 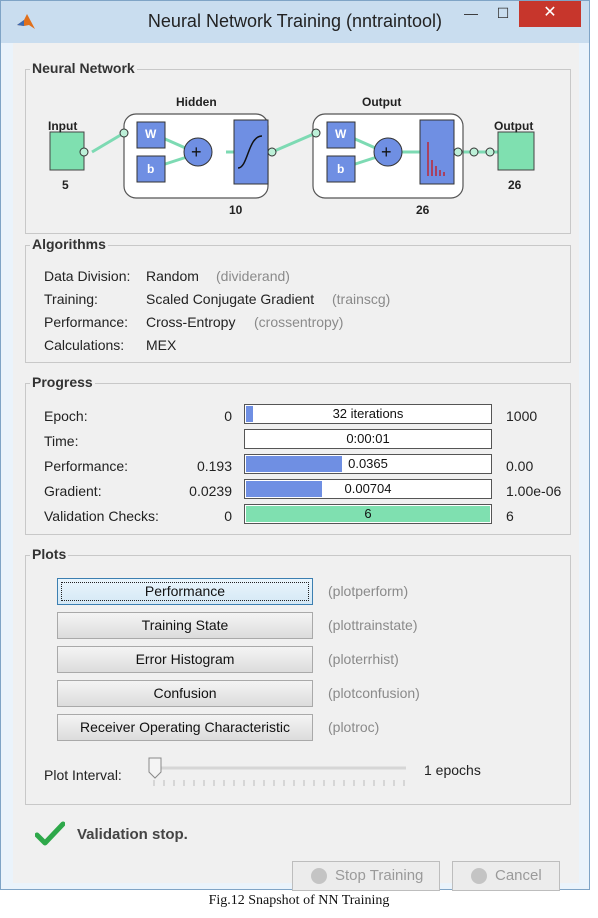 I want to click on algorithm-label: Data Division:, so click(x=87, y=276).